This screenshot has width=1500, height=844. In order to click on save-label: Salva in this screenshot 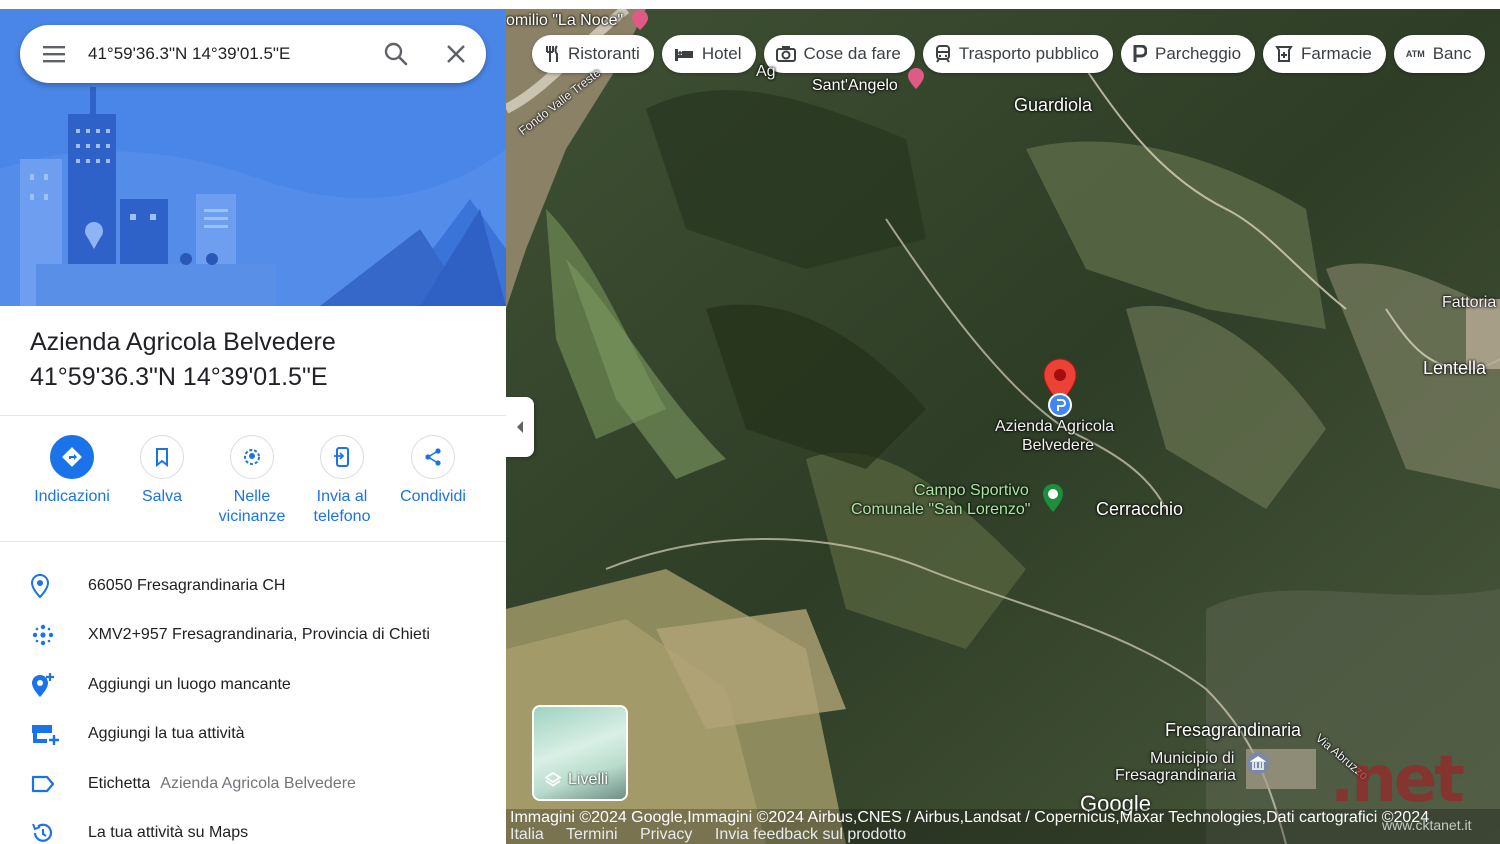, I will do `click(162, 496)`.